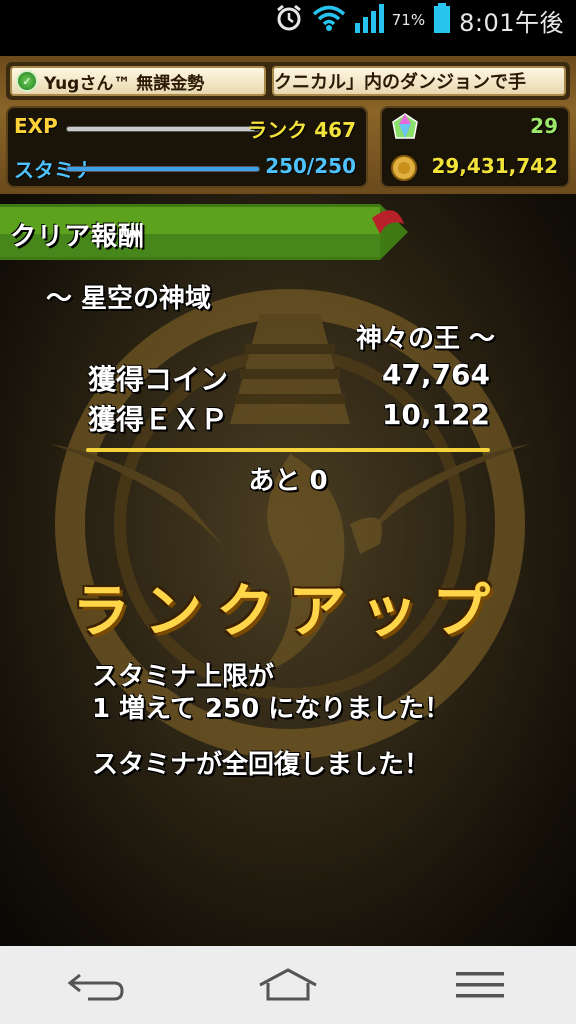  What do you see at coordinates (544, 126) in the screenshot?
I see `magic-stone-count: 29` at bounding box center [544, 126].